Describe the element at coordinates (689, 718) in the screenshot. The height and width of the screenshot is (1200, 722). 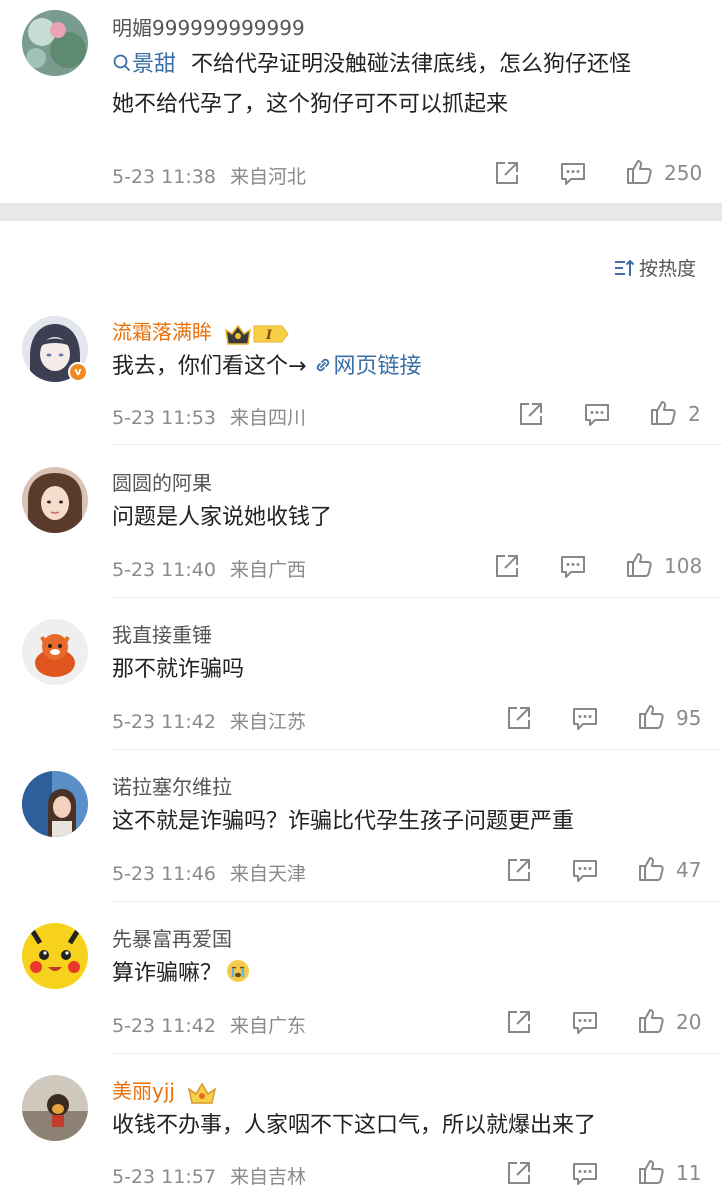
I see `like-count: 95` at that location.